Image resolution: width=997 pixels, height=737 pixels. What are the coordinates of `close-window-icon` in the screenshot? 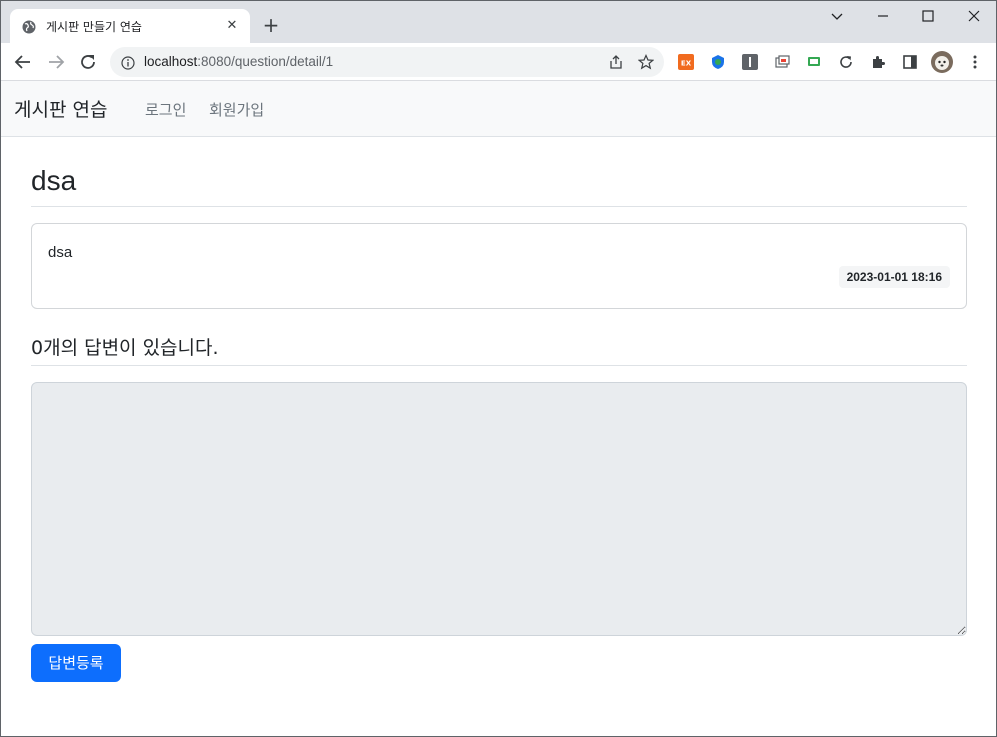 It's located at (974, 16).